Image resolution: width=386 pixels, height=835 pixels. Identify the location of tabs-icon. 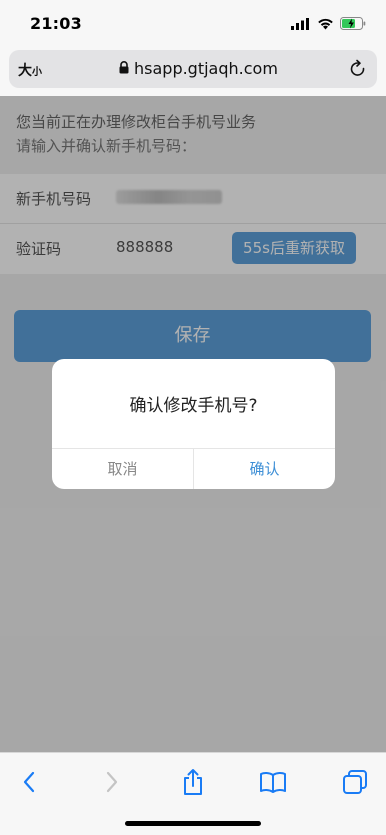
(355, 782).